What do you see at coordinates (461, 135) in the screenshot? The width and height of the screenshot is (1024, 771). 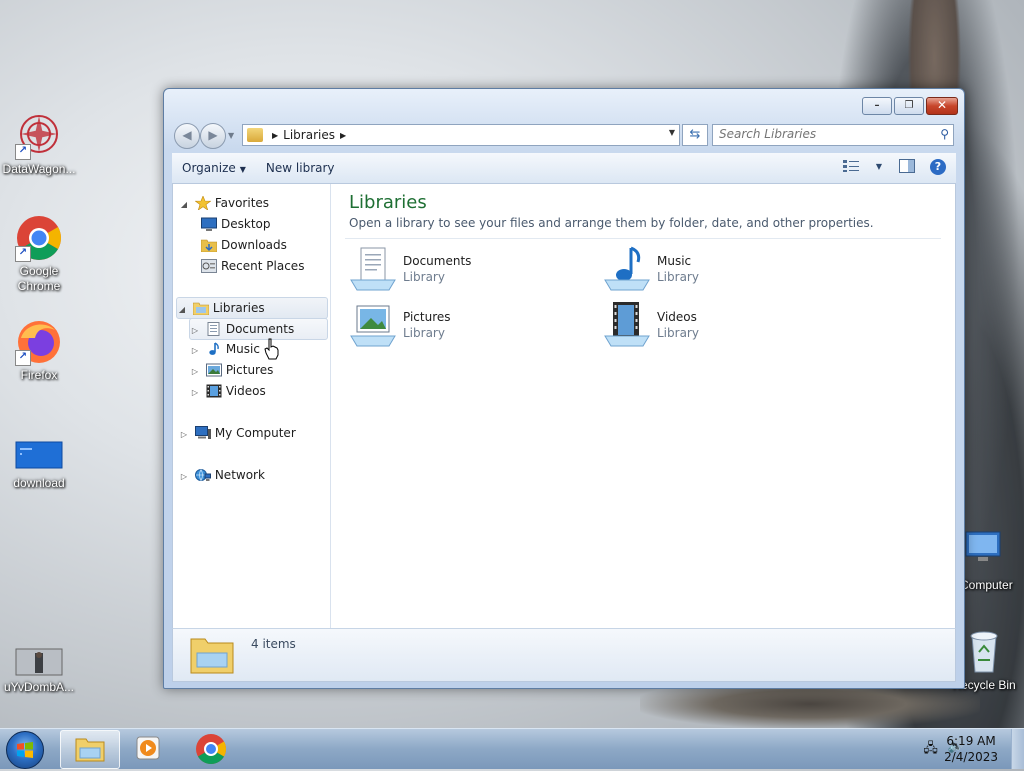 I see `address-bar: ▶ Libraries ▶ ▼` at bounding box center [461, 135].